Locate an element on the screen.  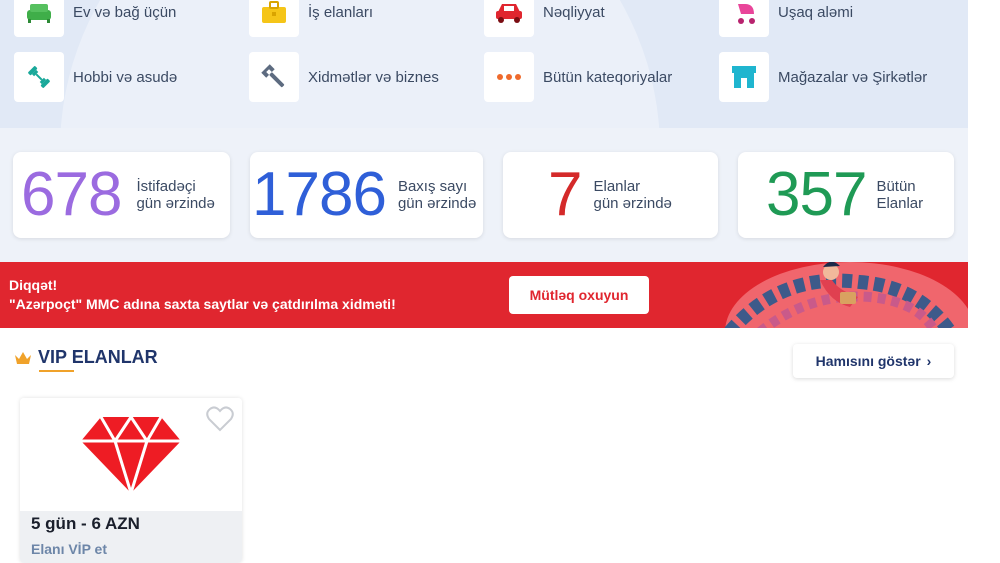
chevron-right-icon: › is located at coordinates (929, 361).